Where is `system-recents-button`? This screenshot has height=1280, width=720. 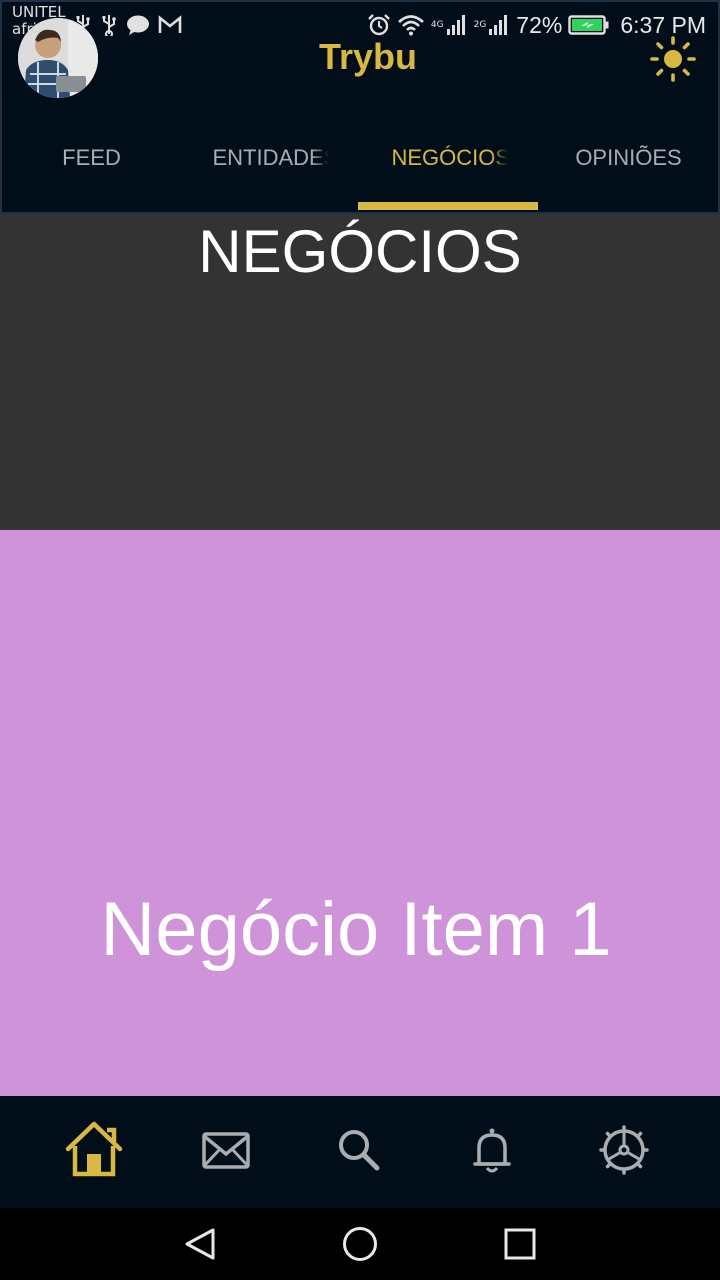
system-recents-button is located at coordinates (520, 1244).